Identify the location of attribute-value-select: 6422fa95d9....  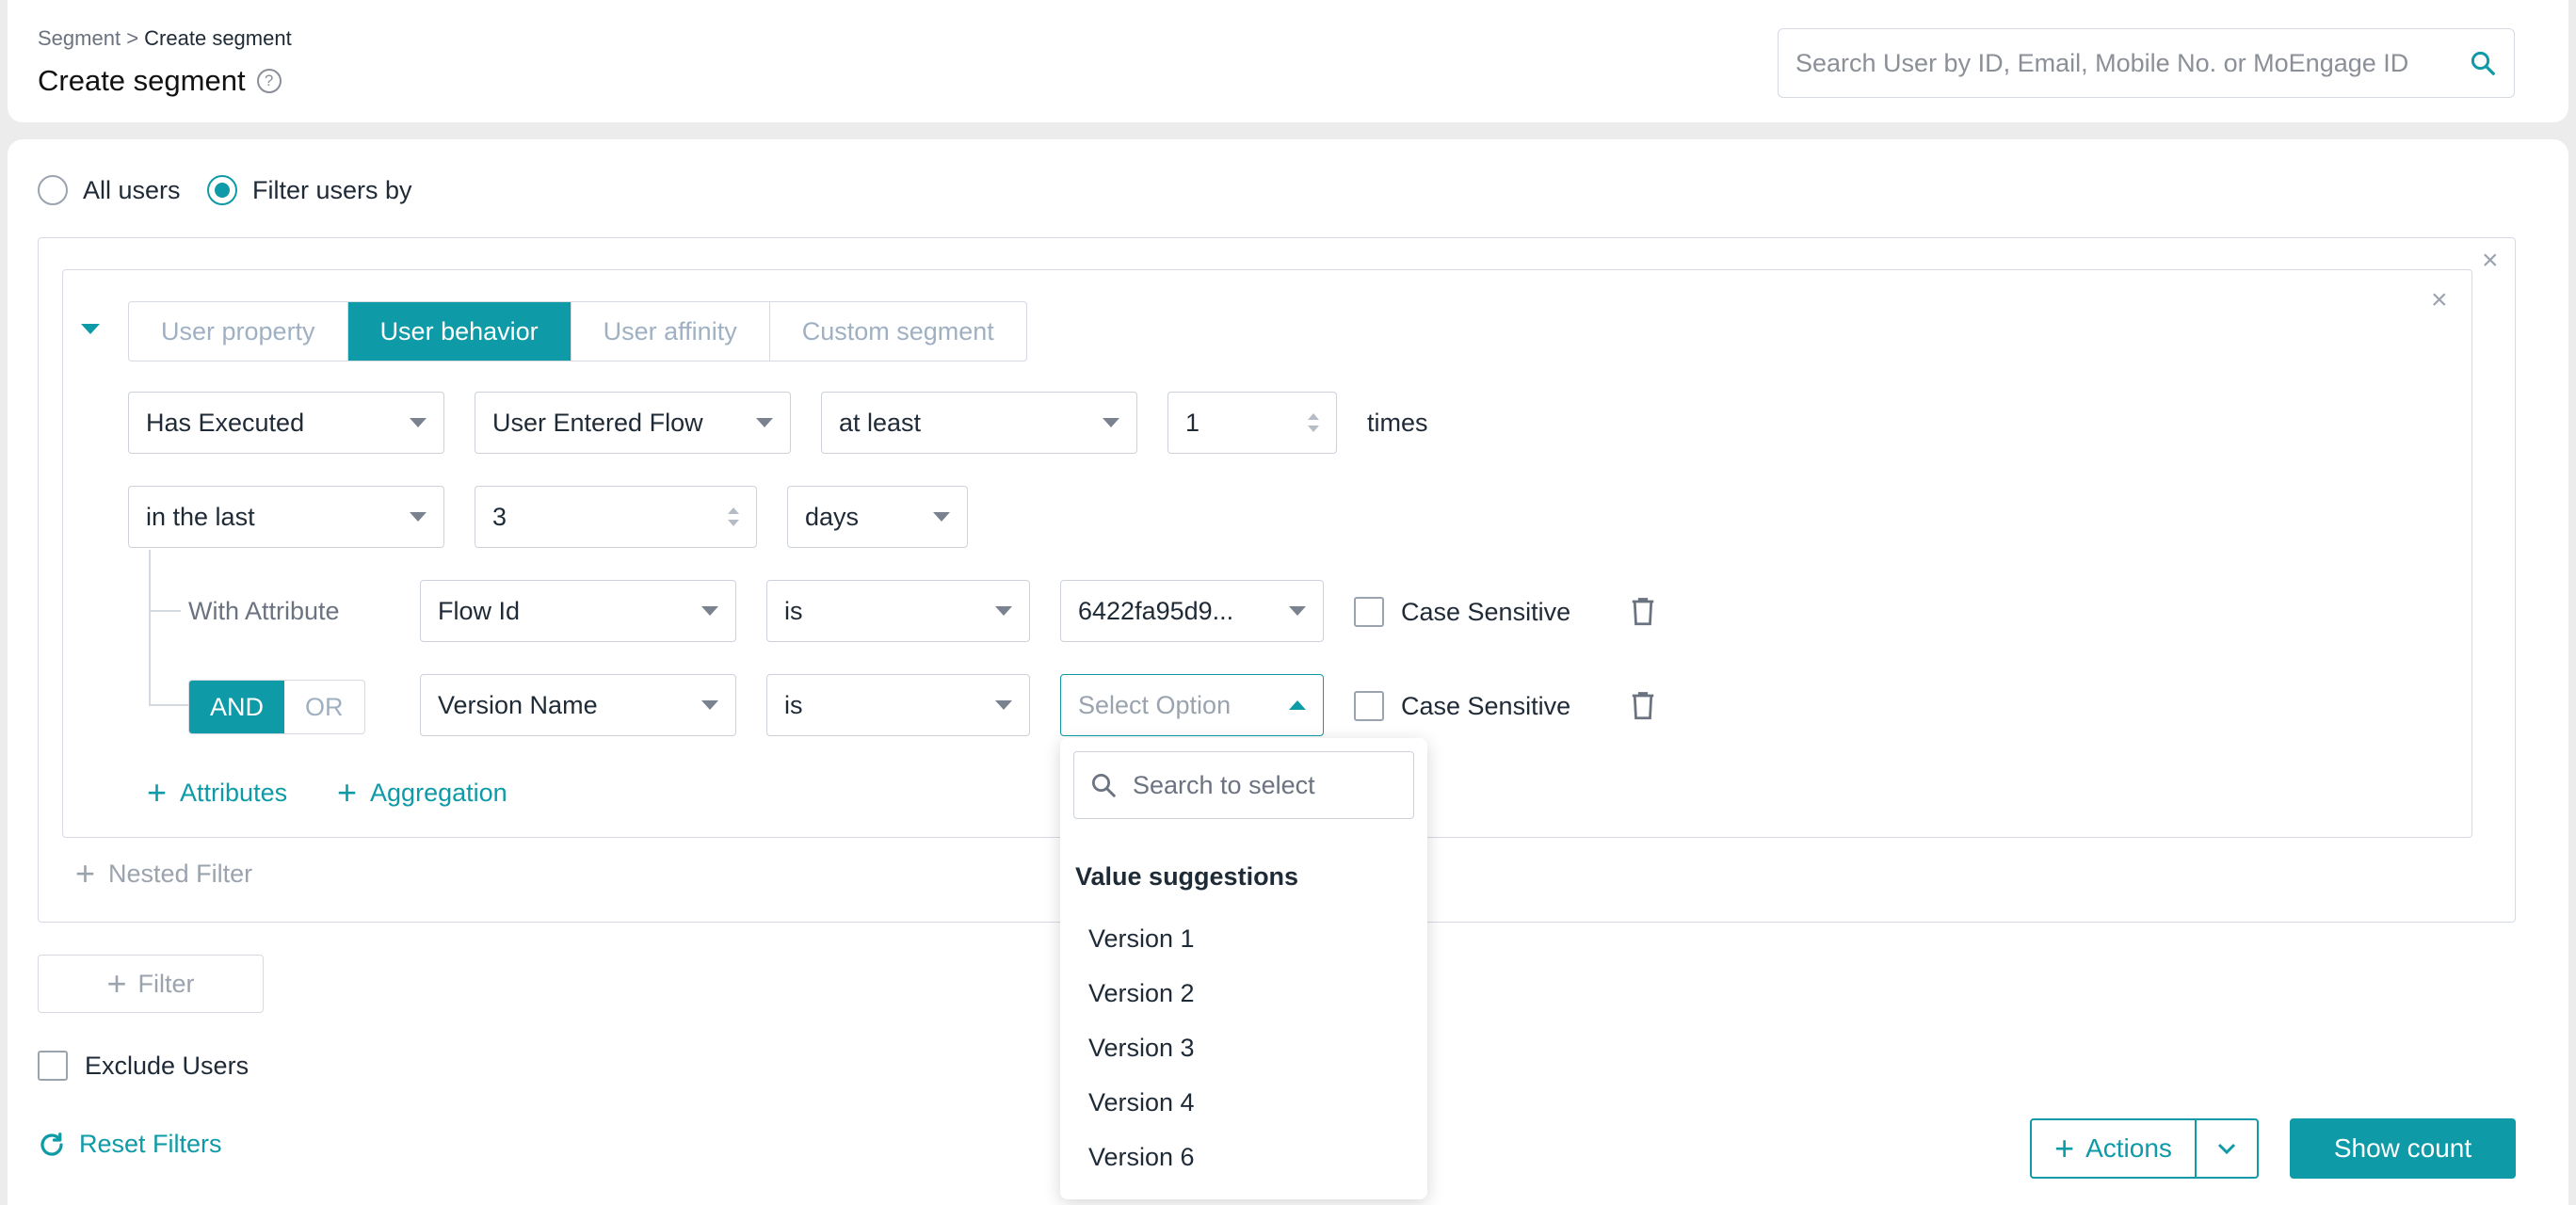
(1192, 611).